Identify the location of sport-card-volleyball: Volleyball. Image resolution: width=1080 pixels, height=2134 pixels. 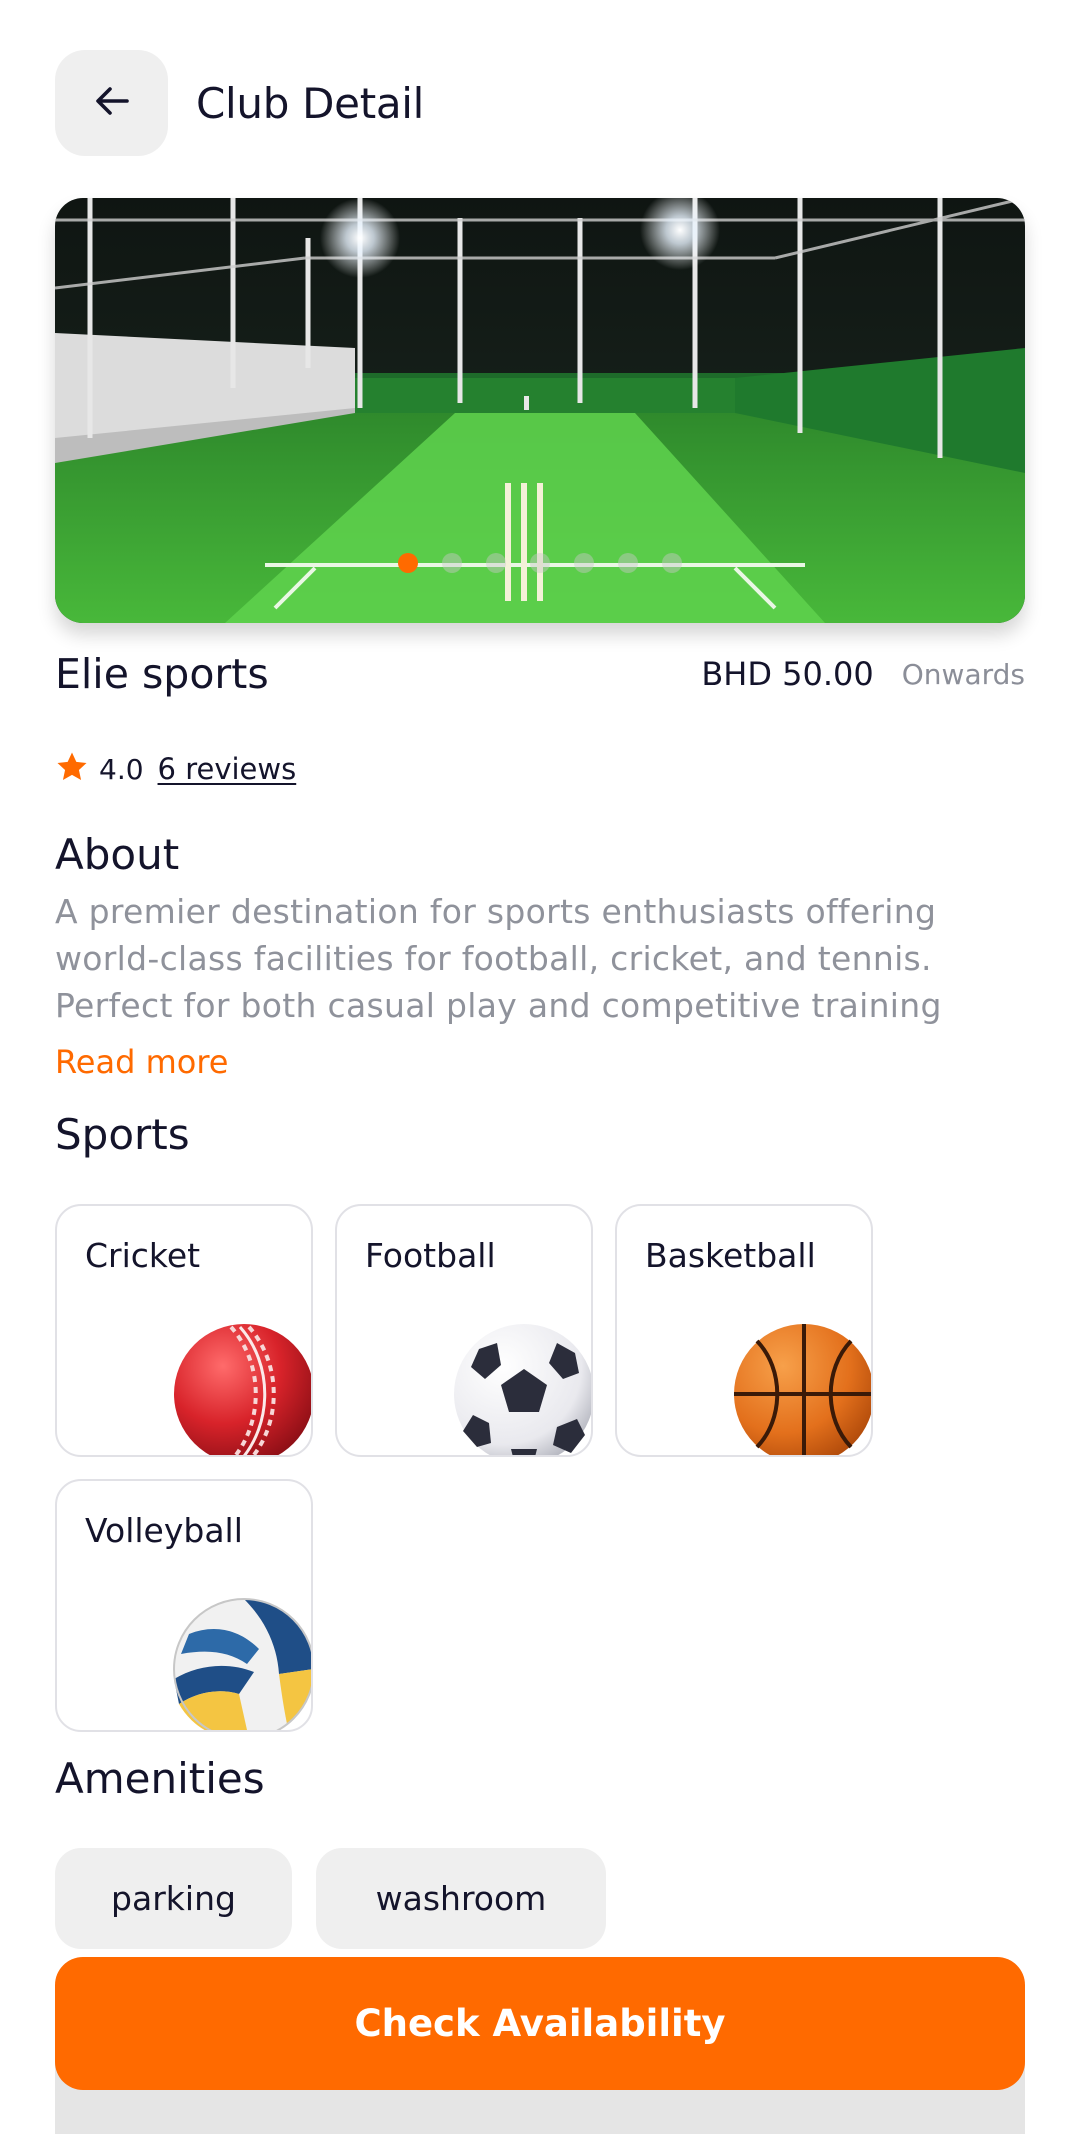
(184, 1605).